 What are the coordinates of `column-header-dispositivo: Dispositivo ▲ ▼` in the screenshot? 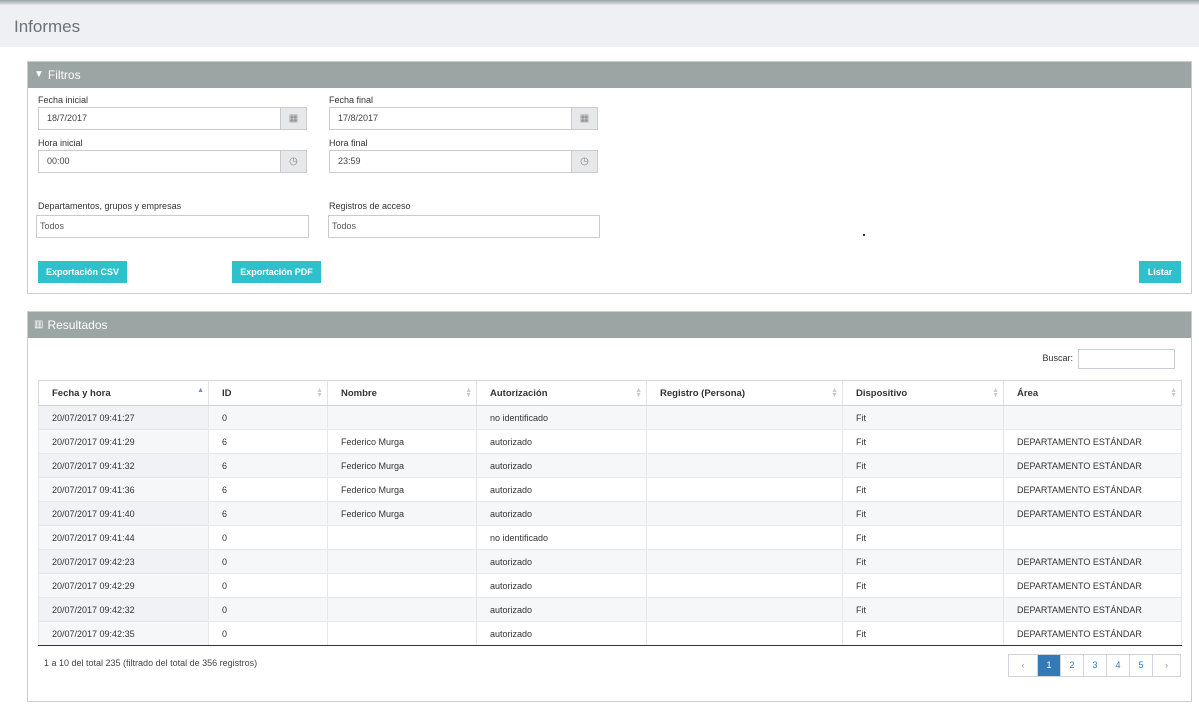 It's located at (923, 393).